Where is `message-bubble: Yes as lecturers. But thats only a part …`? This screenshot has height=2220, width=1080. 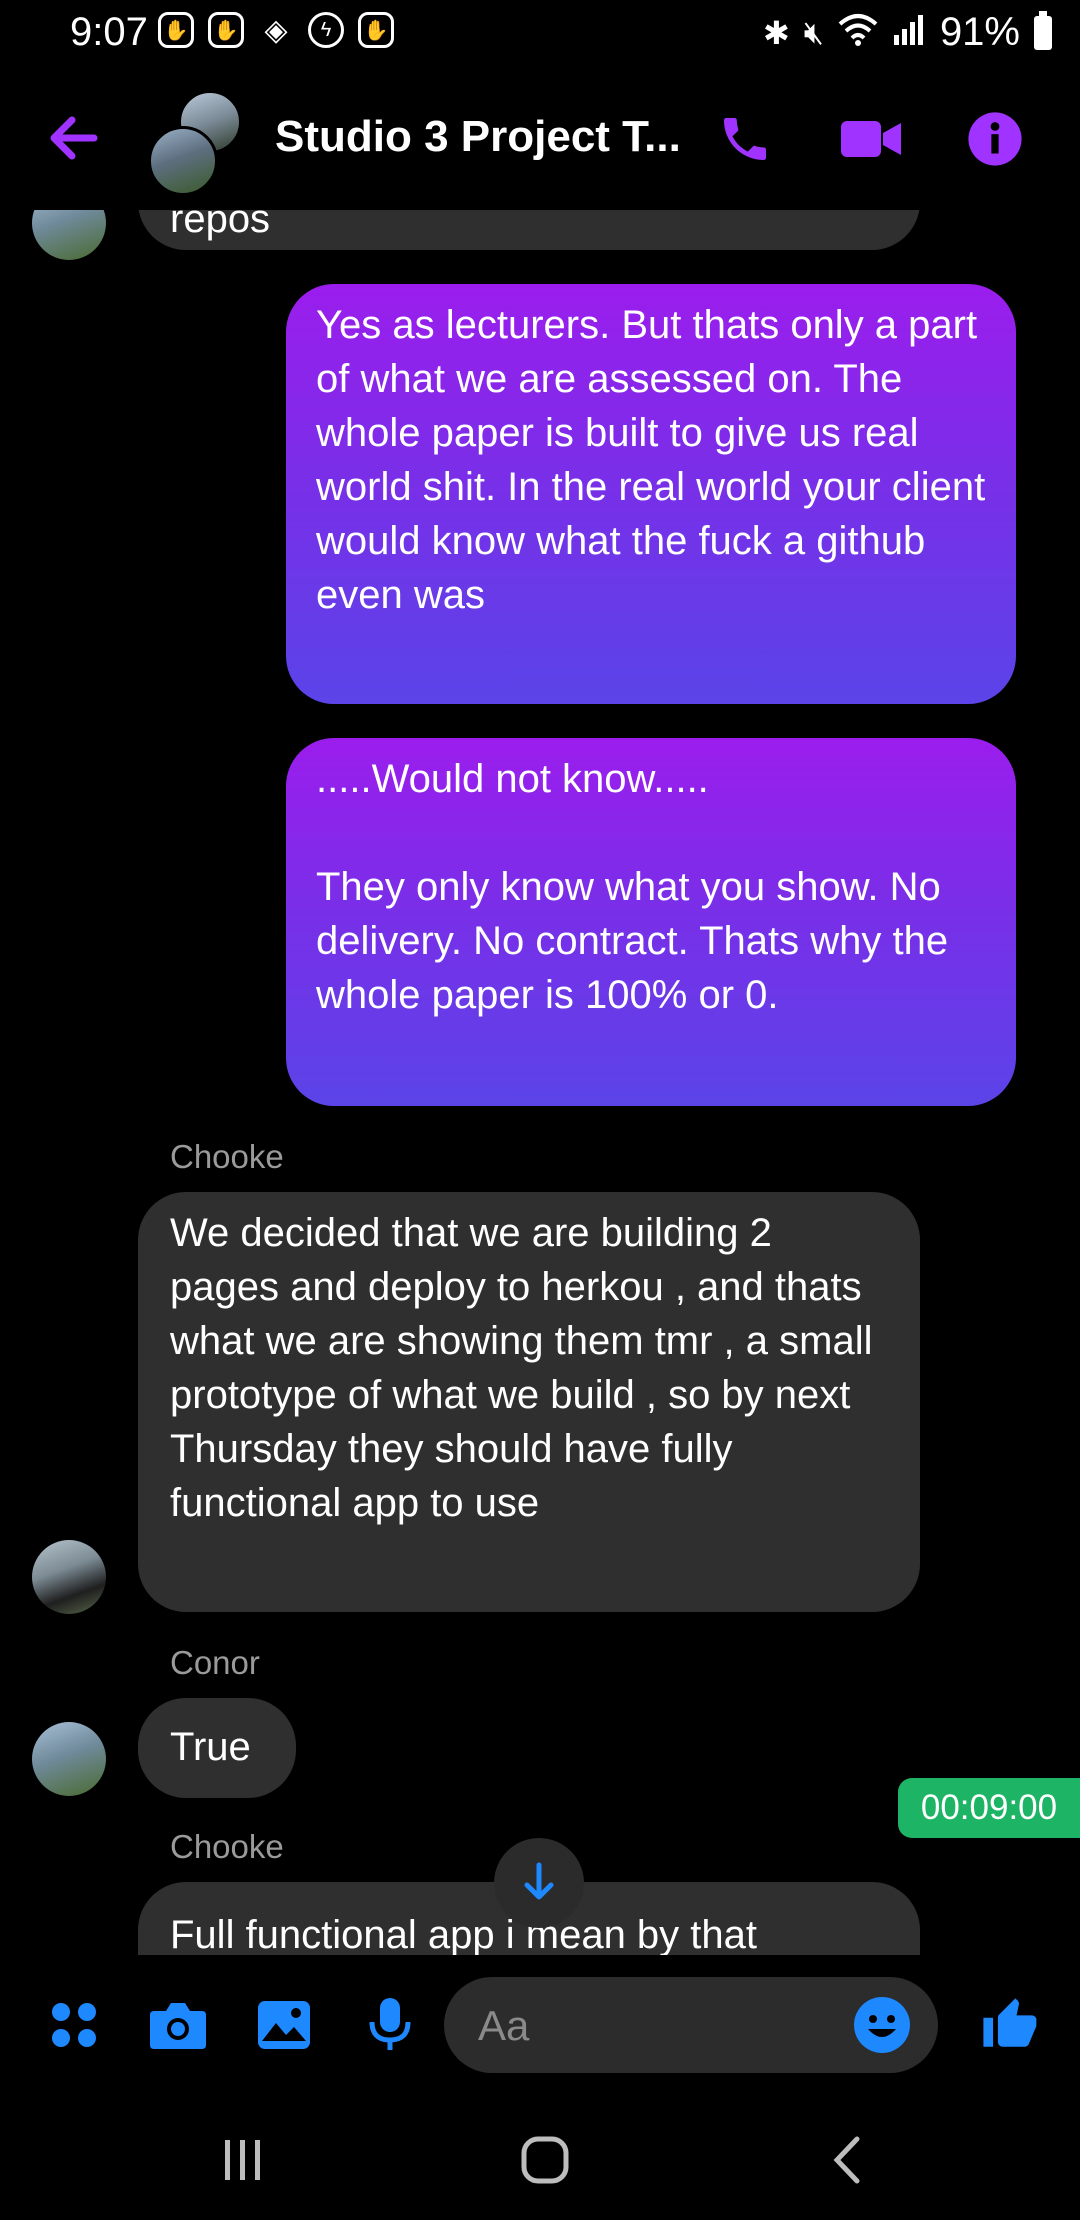
message-bubble: Yes as lecturers. But thats only a part … is located at coordinates (651, 494).